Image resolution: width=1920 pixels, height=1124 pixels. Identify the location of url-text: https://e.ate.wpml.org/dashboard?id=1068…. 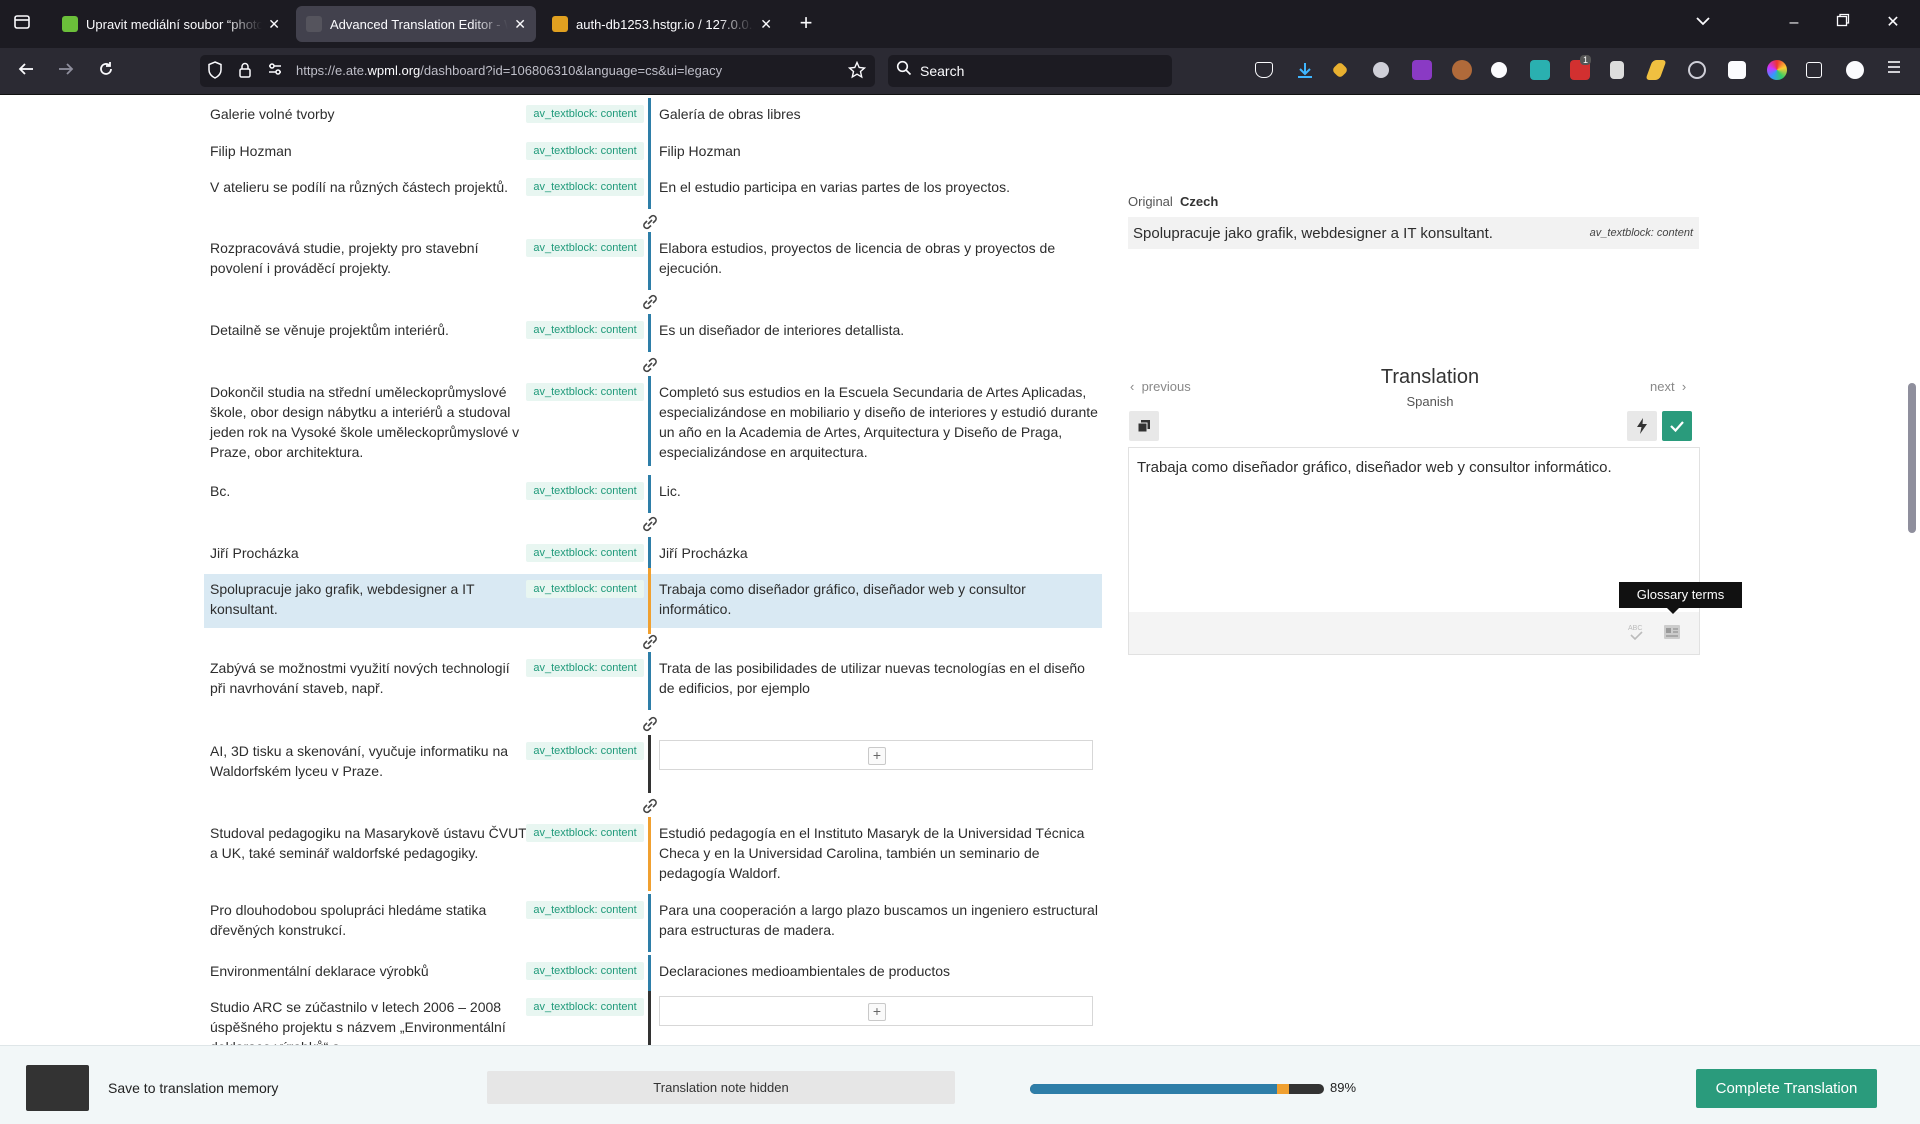
(509, 70).